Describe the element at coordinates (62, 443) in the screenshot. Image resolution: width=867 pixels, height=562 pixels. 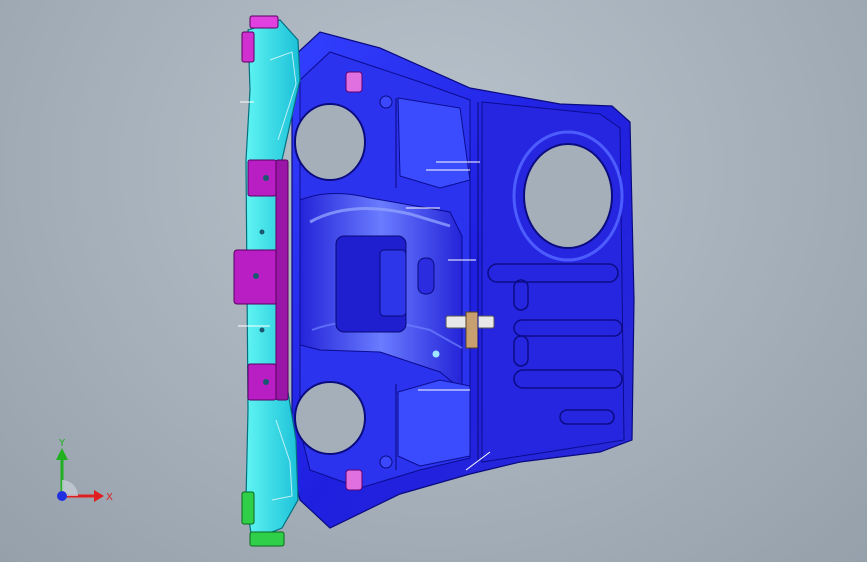
I see `y-axis-label: Y` at that location.